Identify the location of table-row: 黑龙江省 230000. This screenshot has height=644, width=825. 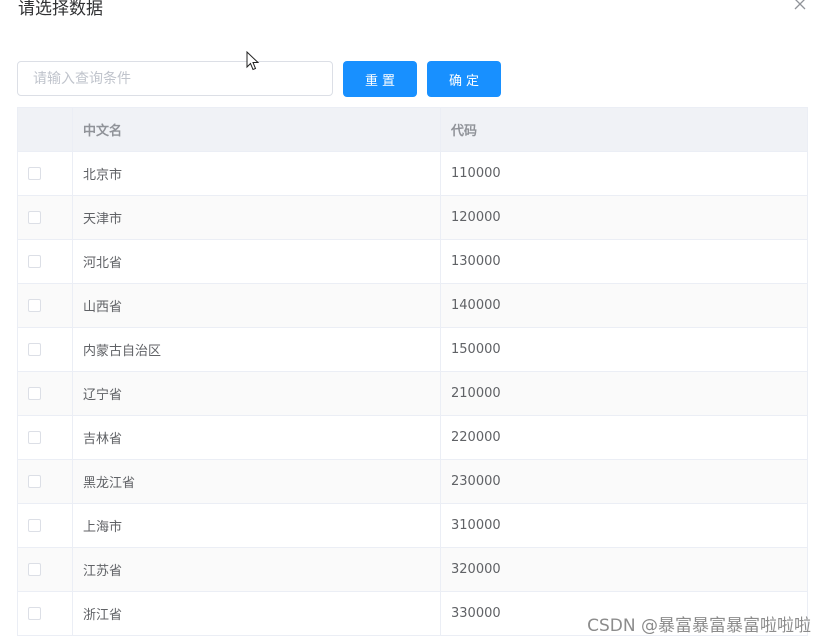
(412, 482).